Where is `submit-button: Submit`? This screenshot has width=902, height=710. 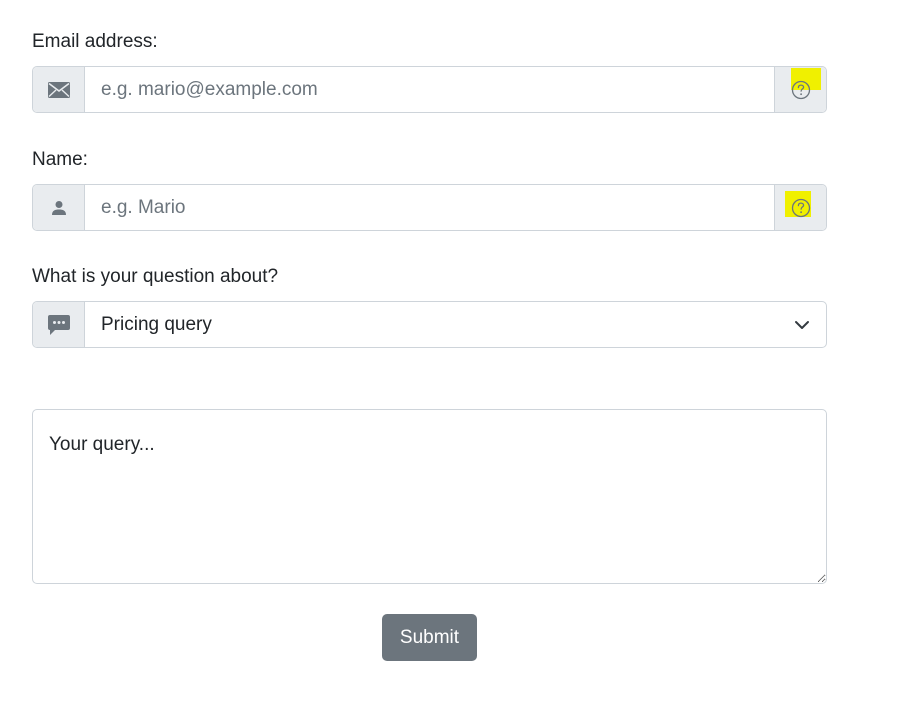 submit-button: Submit is located at coordinates (429, 637).